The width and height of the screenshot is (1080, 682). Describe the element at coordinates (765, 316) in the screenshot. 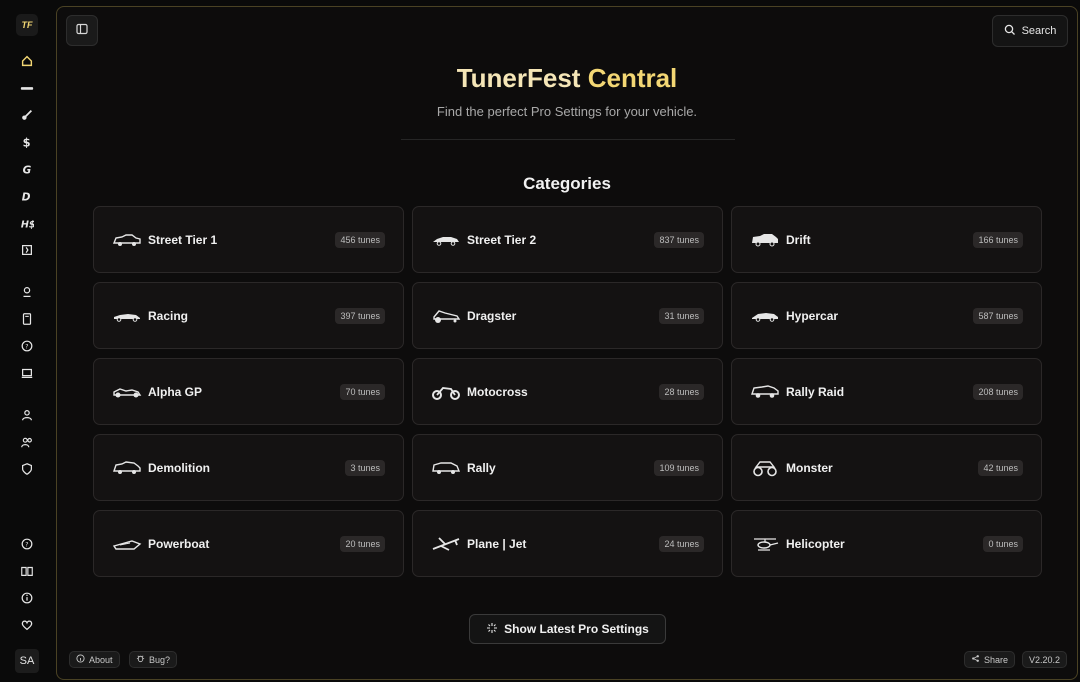

I see `hypercar-icon` at that location.